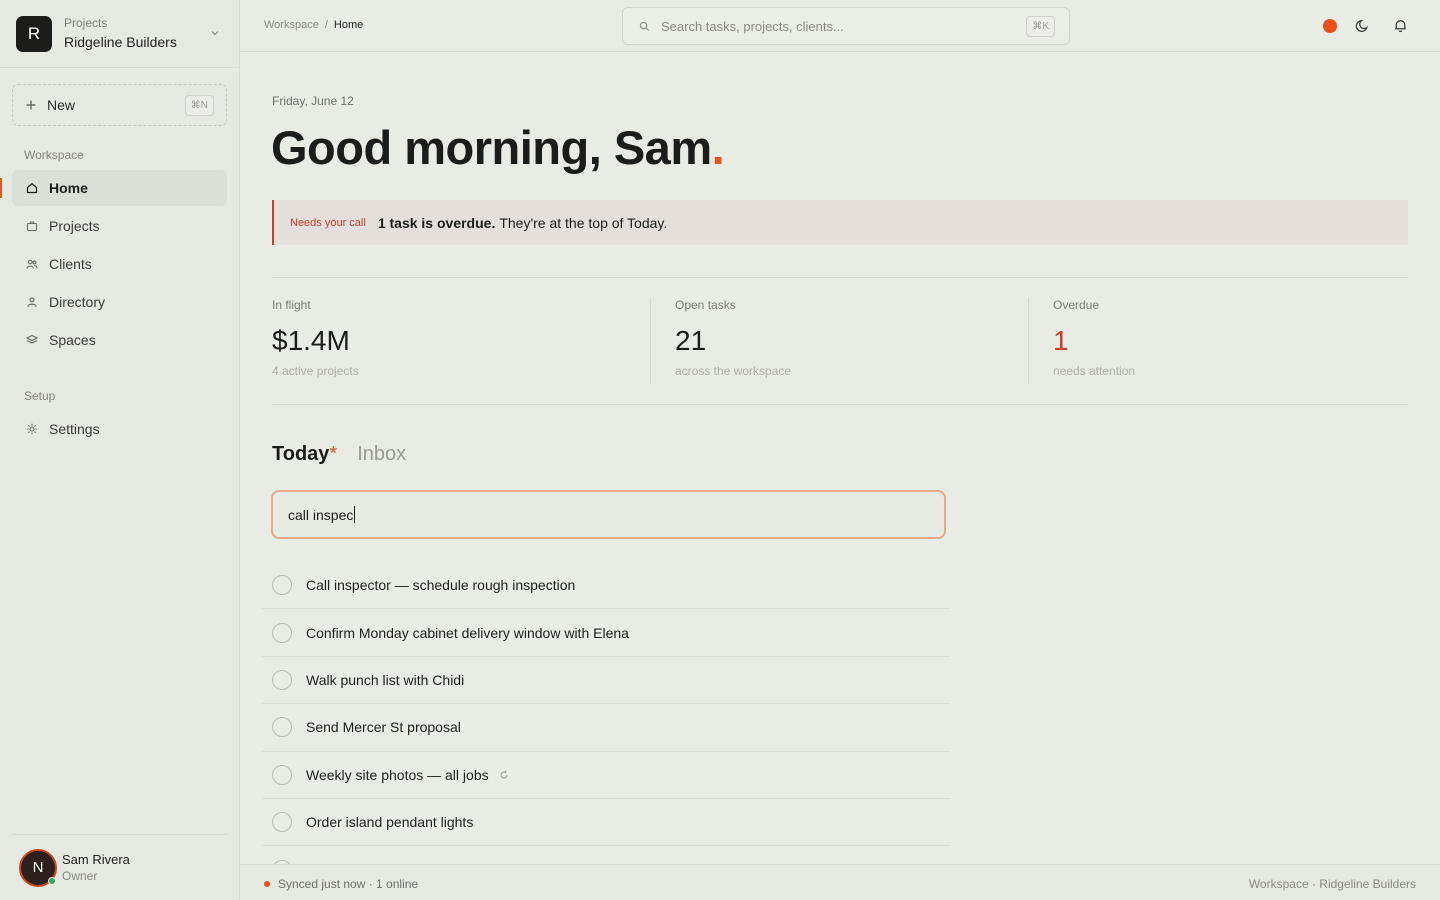  What do you see at coordinates (504, 774) in the screenshot?
I see `repeat-icon` at bounding box center [504, 774].